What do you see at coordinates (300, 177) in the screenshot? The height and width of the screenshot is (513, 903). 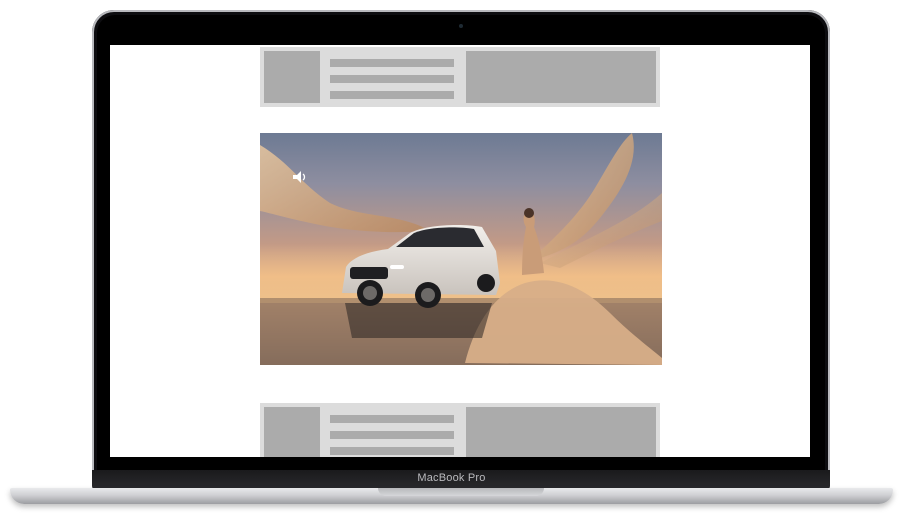 I see `speaker-icon` at bounding box center [300, 177].